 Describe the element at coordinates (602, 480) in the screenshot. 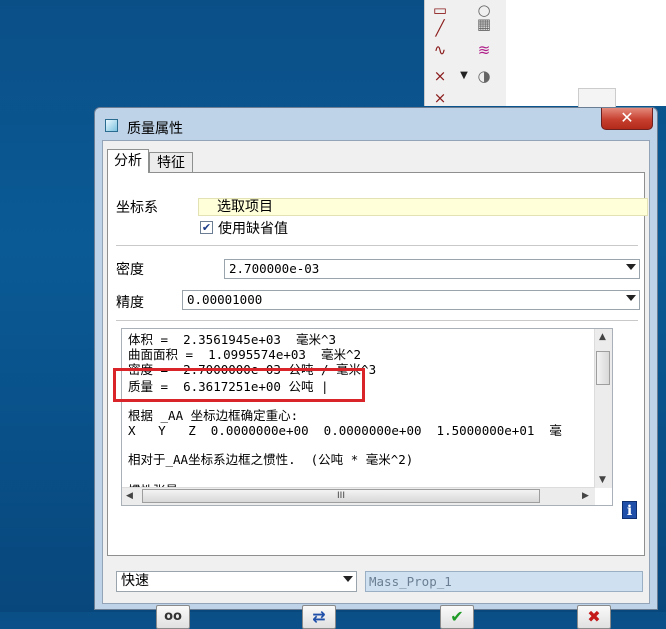

I see `scroll-down-icon: ▼` at that location.